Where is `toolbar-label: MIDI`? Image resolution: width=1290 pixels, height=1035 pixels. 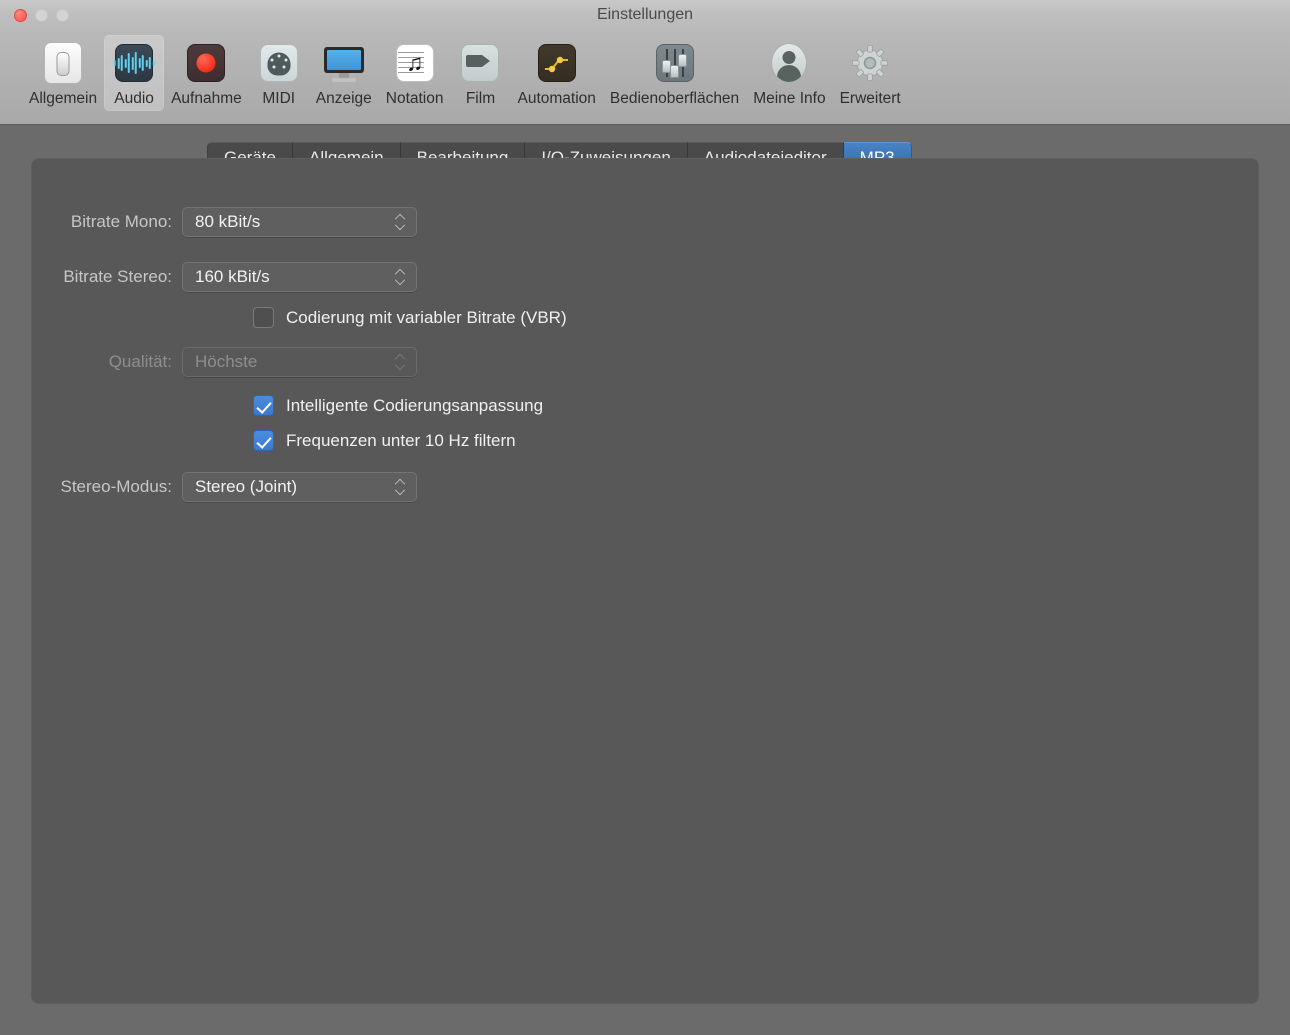
toolbar-label: MIDI is located at coordinates (279, 98).